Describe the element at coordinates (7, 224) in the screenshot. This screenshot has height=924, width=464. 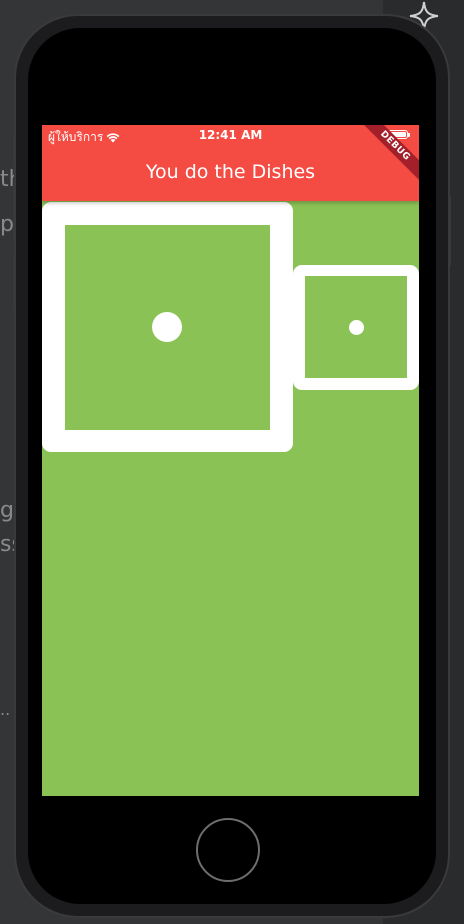
I see `editor-text-fragment: p` at that location.